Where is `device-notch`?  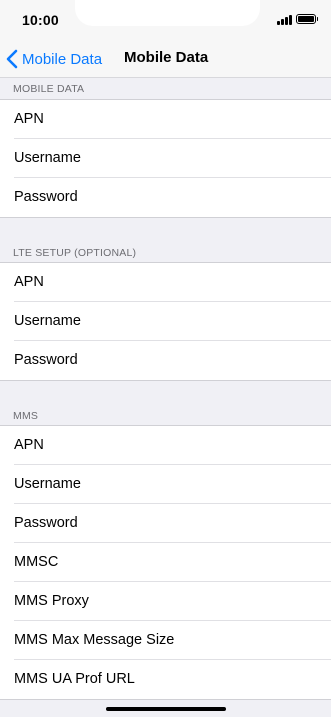 device-notch is located at coordinates (167, 13).